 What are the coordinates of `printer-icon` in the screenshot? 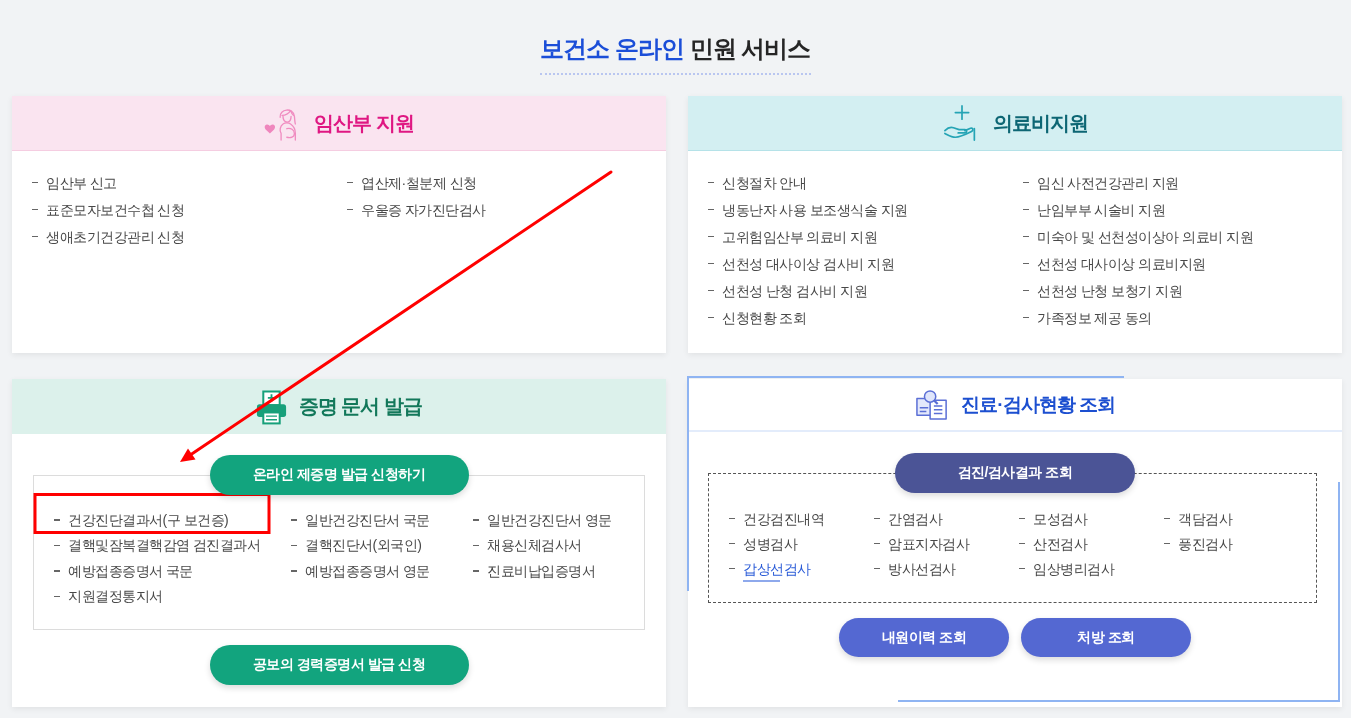 It's located at (271, 406).